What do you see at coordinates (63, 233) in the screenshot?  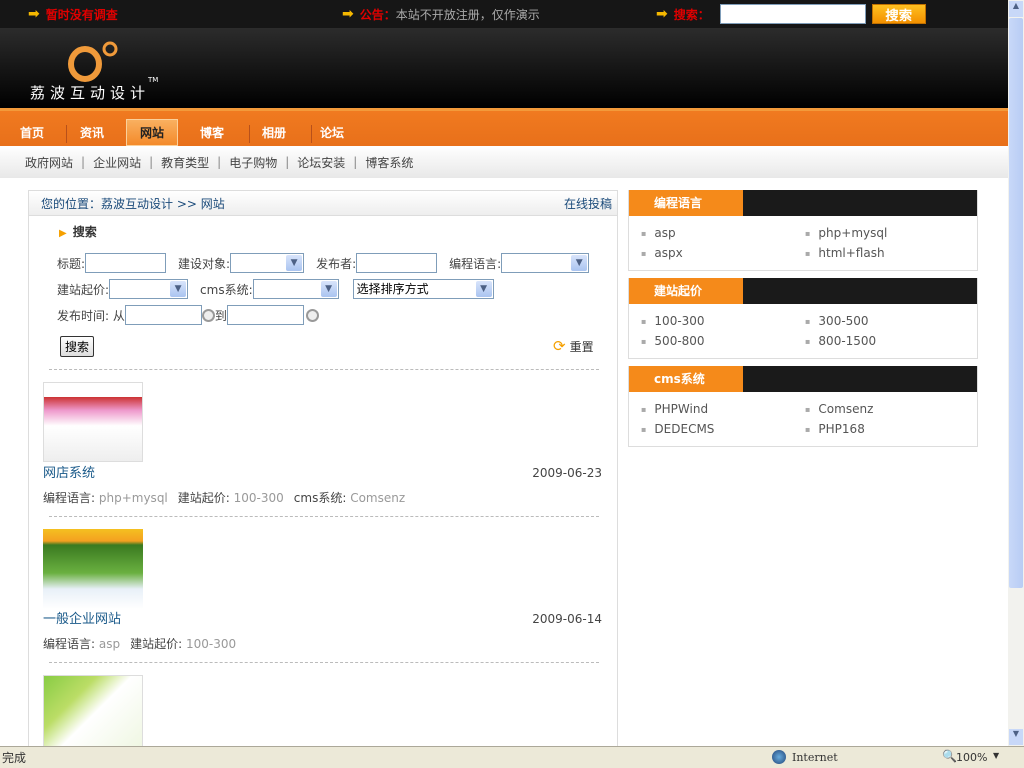 I see `caret-icon: ▶` at bounding box center [63, 233].